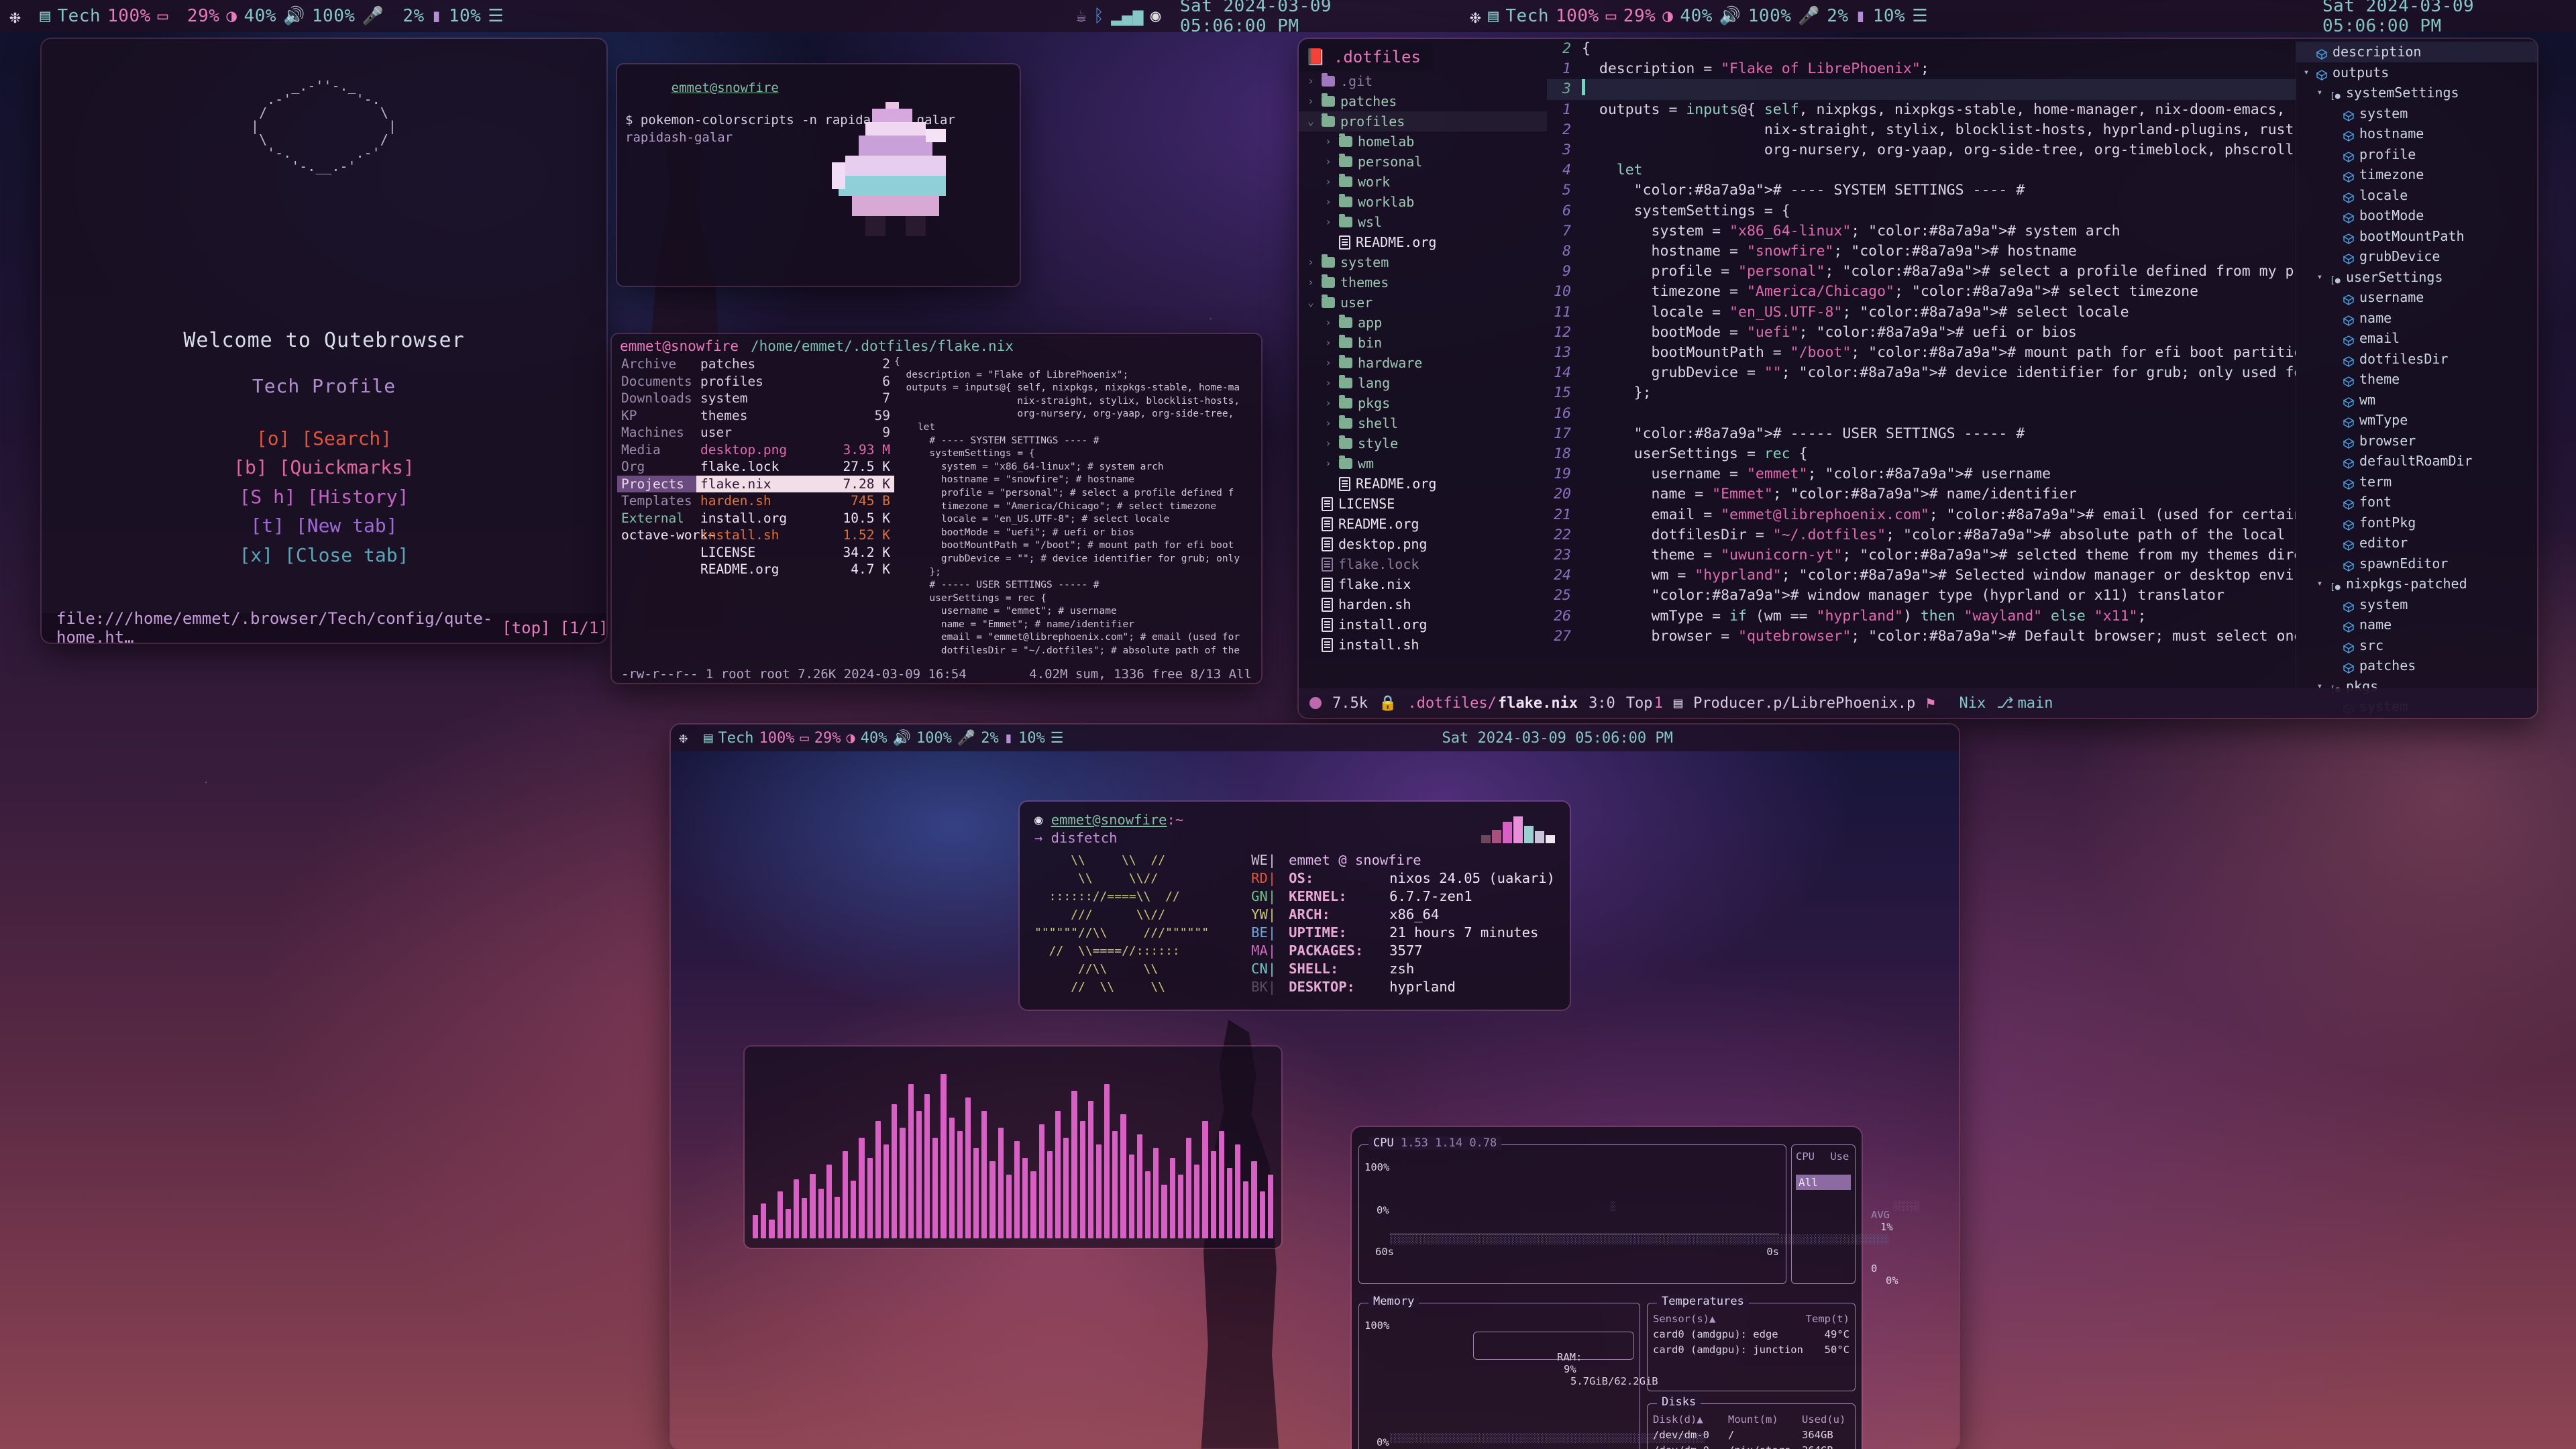 The height and width of the screenshot is (1449, 2576). Describe the element at coordinates (795, 535) in the screenshot. I see `list-item: install.sh 1.52 K` at that location.